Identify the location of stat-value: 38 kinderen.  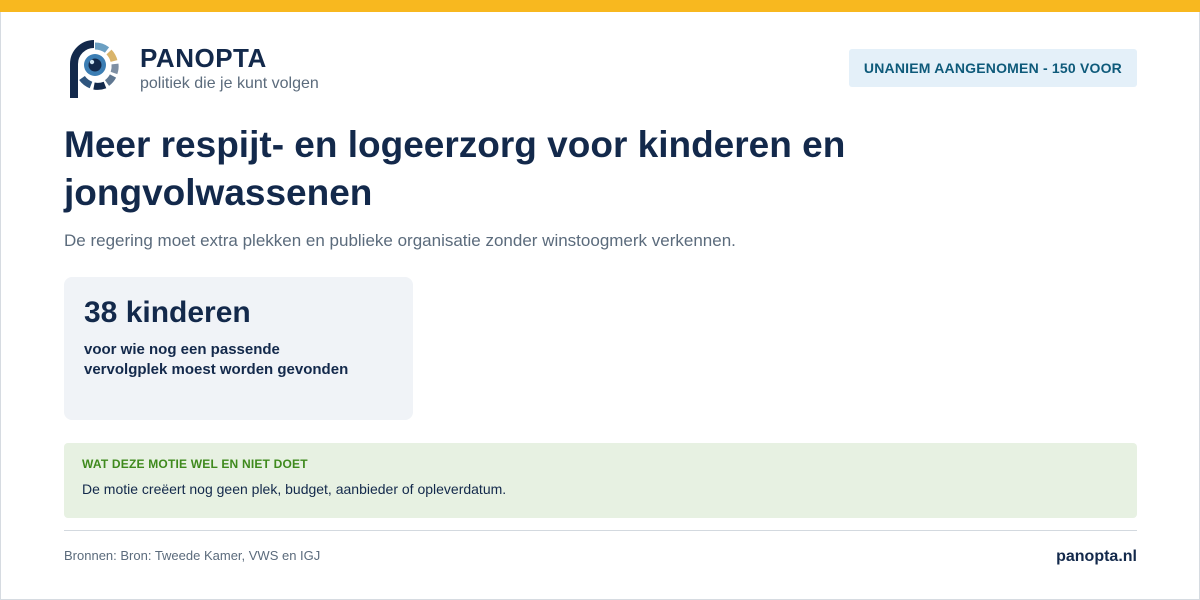
(167, 312).